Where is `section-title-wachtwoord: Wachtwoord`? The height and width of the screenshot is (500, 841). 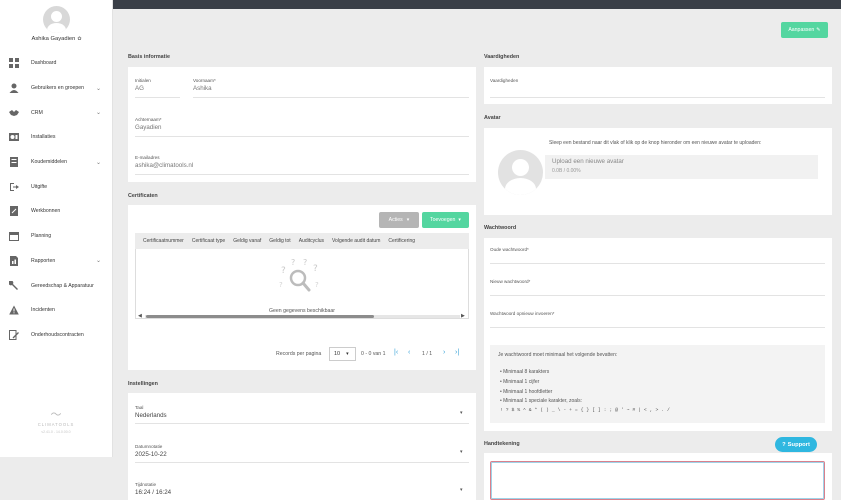
section-title-wachtwoord: Wachtwoord is located at coordinates (500, 228).